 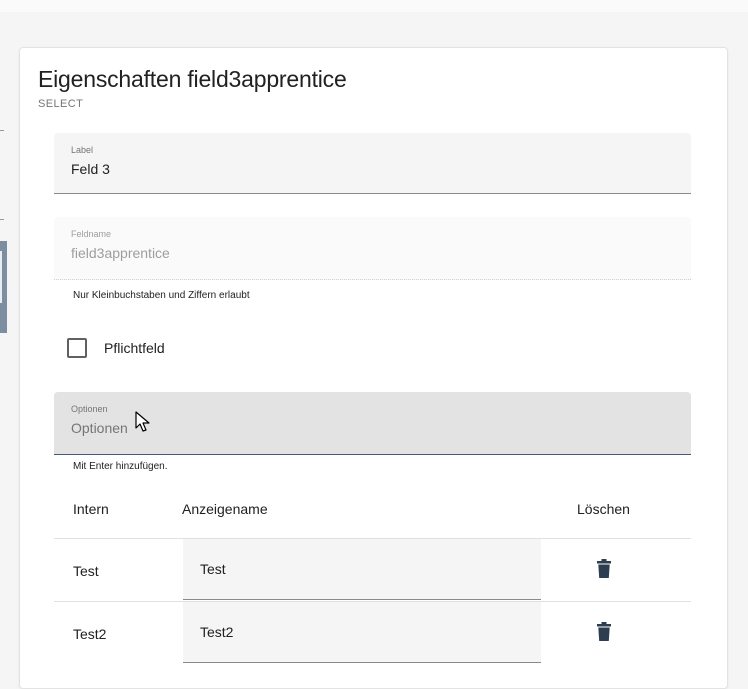 What do you see at coordinates (372, 248) in the screenshot?
I see `feldname-field: Feldname field3apprentice` at bounding box center [372, 248].